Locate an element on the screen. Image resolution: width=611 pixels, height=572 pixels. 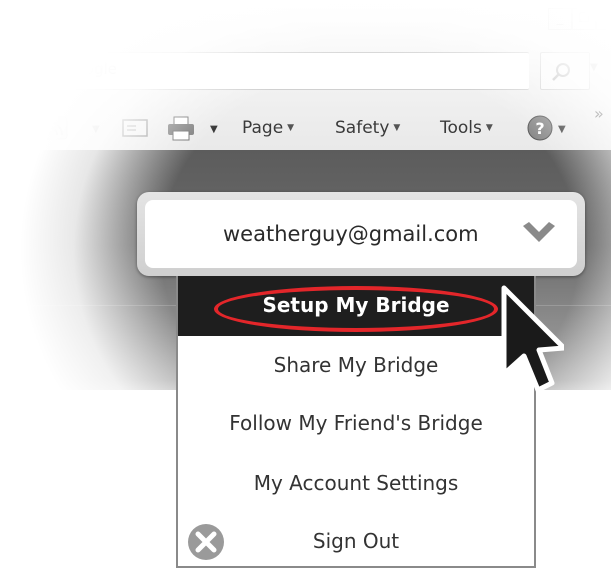
tools-menu-label: Tools is located at coordinates (461, 128).